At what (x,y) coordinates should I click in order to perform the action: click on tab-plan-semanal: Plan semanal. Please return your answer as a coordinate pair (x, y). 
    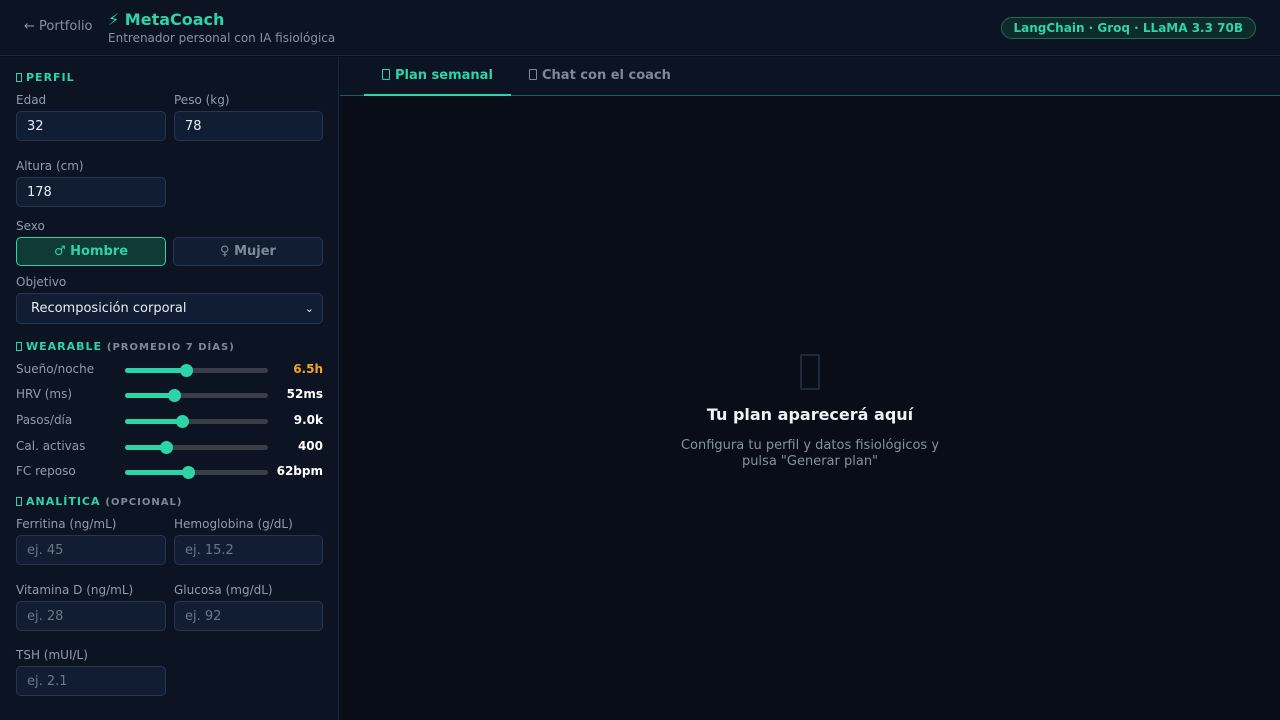
    Looking at the image, I should click on (437, 76).